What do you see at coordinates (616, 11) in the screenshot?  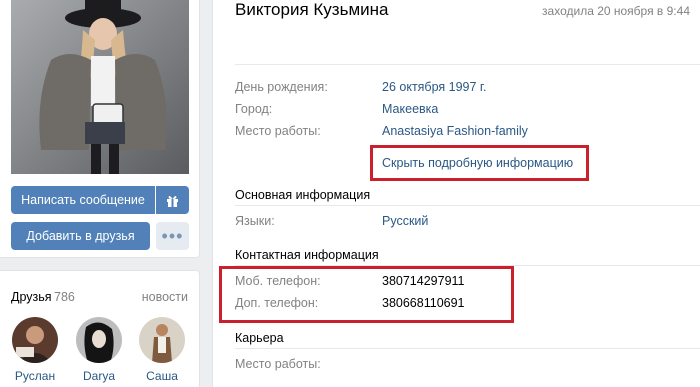 I see `last-seen-status: заходила 20 ноября в 9:44` at bounding box center [616, 11].